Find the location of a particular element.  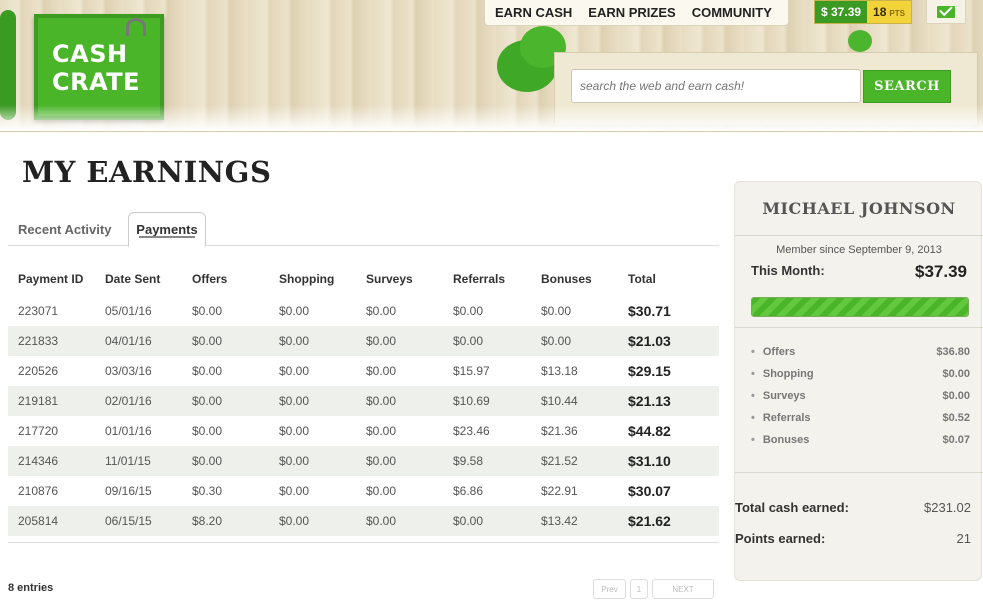

member-since: Member since September 9, 2013 is located at coordinates (859, 250).